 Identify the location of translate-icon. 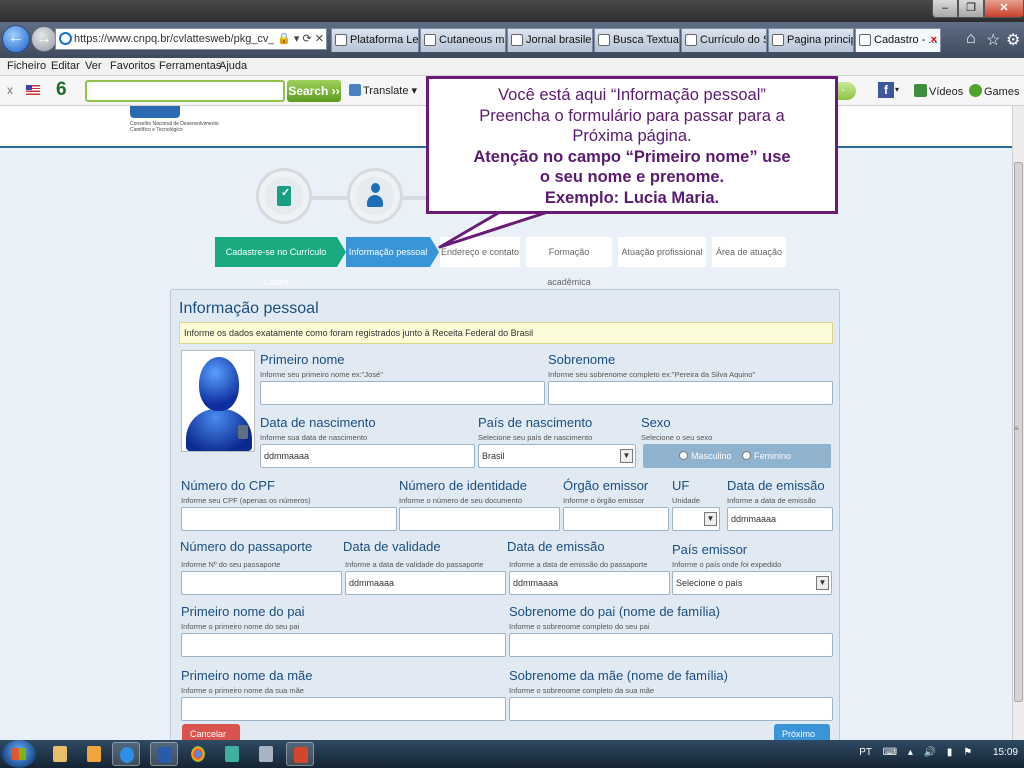
(355, 90).